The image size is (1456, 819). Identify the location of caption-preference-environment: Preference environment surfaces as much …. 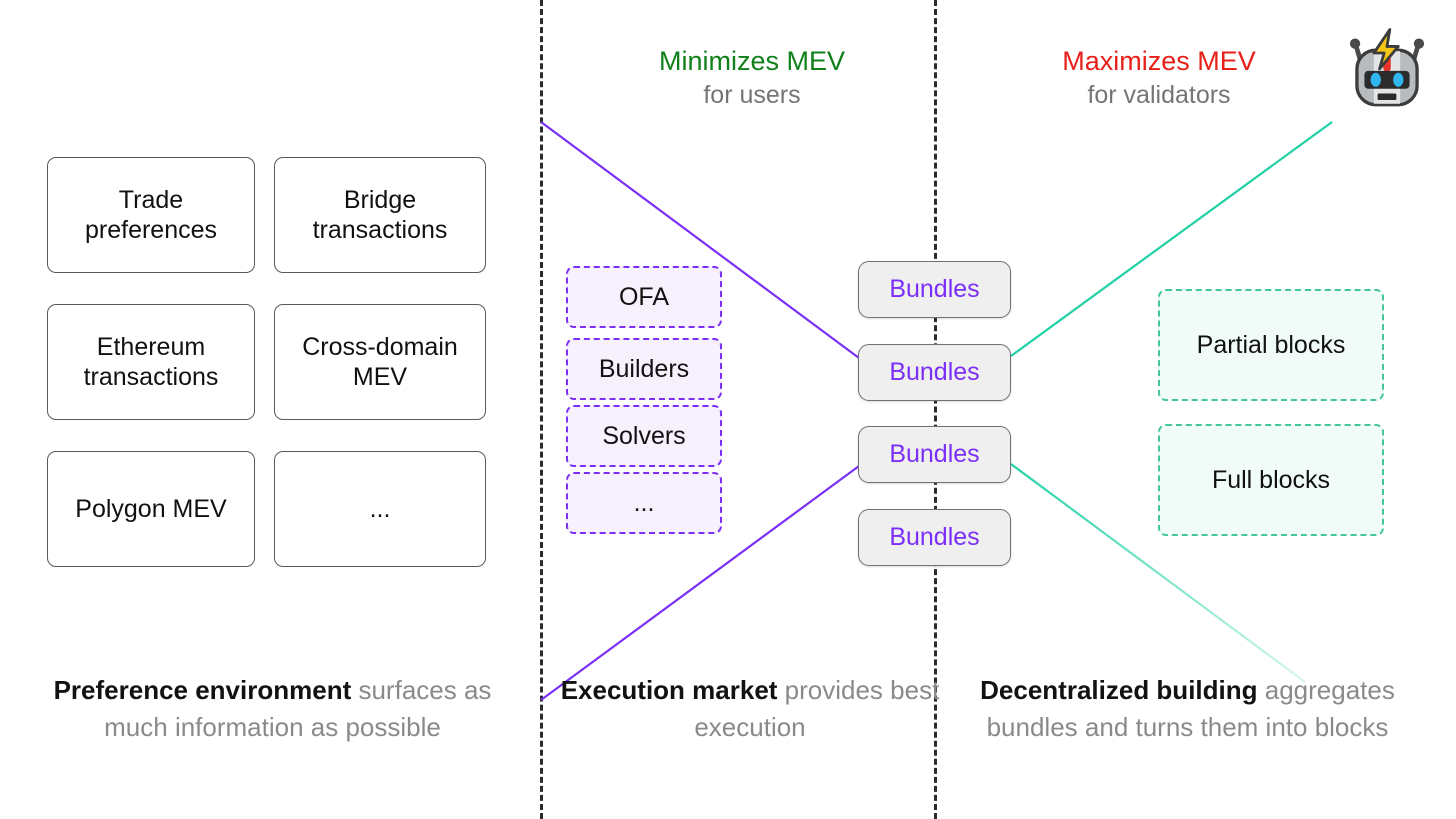
(272, 709).